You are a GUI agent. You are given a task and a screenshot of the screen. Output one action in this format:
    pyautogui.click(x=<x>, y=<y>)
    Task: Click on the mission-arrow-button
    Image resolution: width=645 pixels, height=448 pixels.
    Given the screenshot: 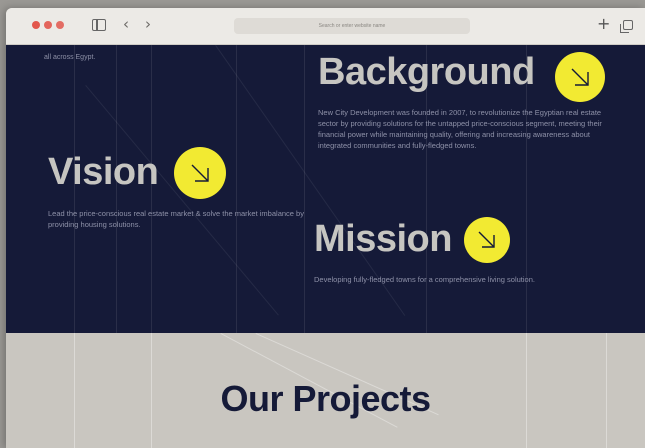 What is the action you would take?
    pyautogui.click(x=487, y=240)
    